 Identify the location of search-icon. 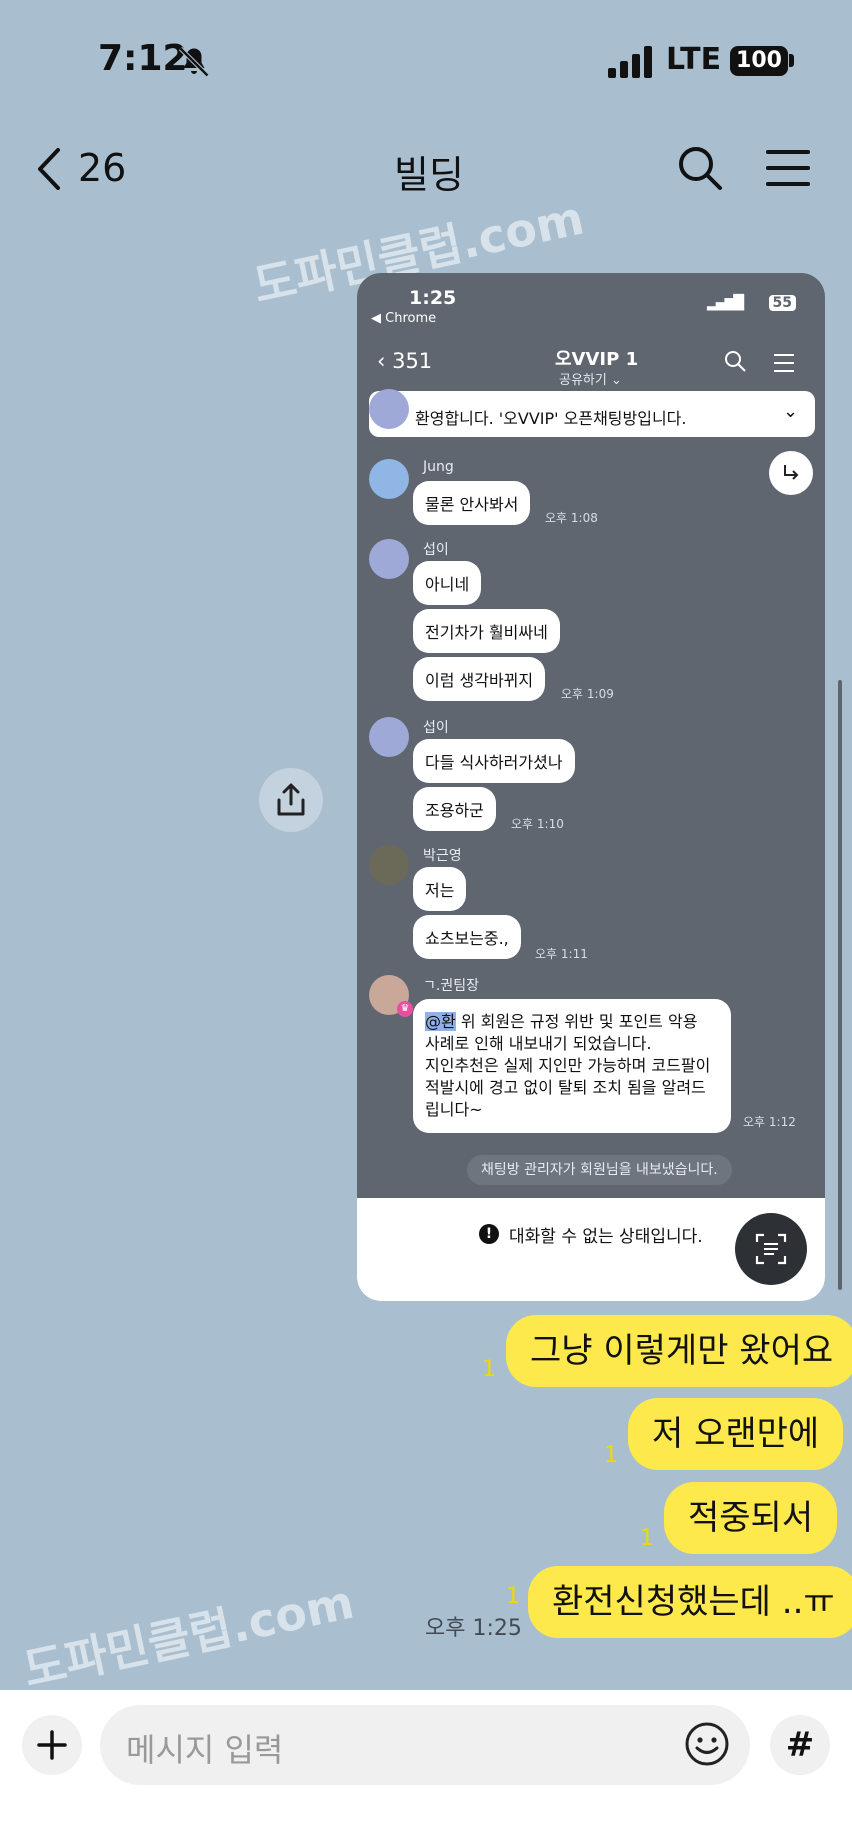
(700, 168).